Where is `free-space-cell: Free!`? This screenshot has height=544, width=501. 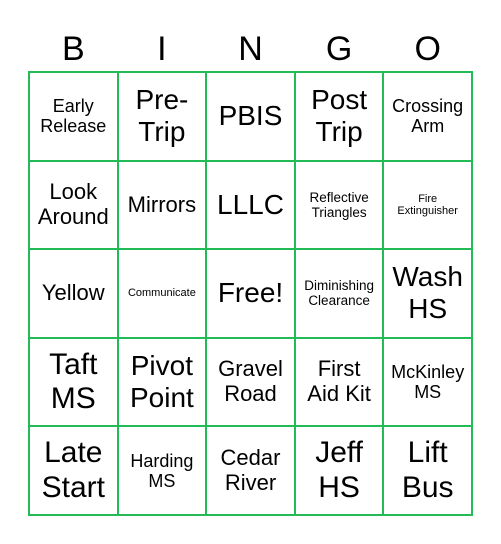
free-space-cell: Free! is located at coordinates (250, 293).